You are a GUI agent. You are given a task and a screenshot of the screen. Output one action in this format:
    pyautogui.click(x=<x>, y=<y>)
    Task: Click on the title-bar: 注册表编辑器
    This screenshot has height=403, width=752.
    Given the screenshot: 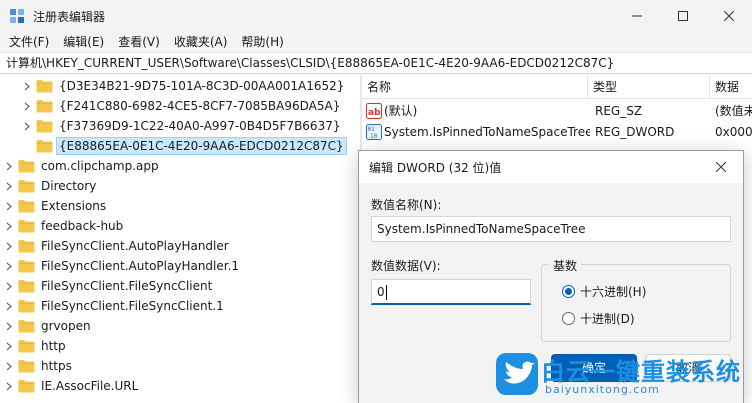 What is the action you would take?
    pyautogui.click(x=376, y=16)
    